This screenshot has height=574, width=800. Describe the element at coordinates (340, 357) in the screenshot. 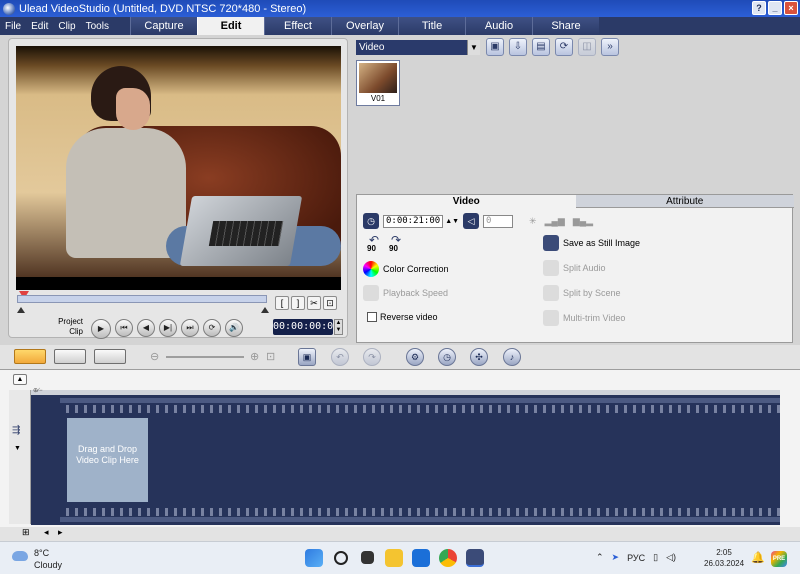

I see `undo-icon: ↶` at that location.